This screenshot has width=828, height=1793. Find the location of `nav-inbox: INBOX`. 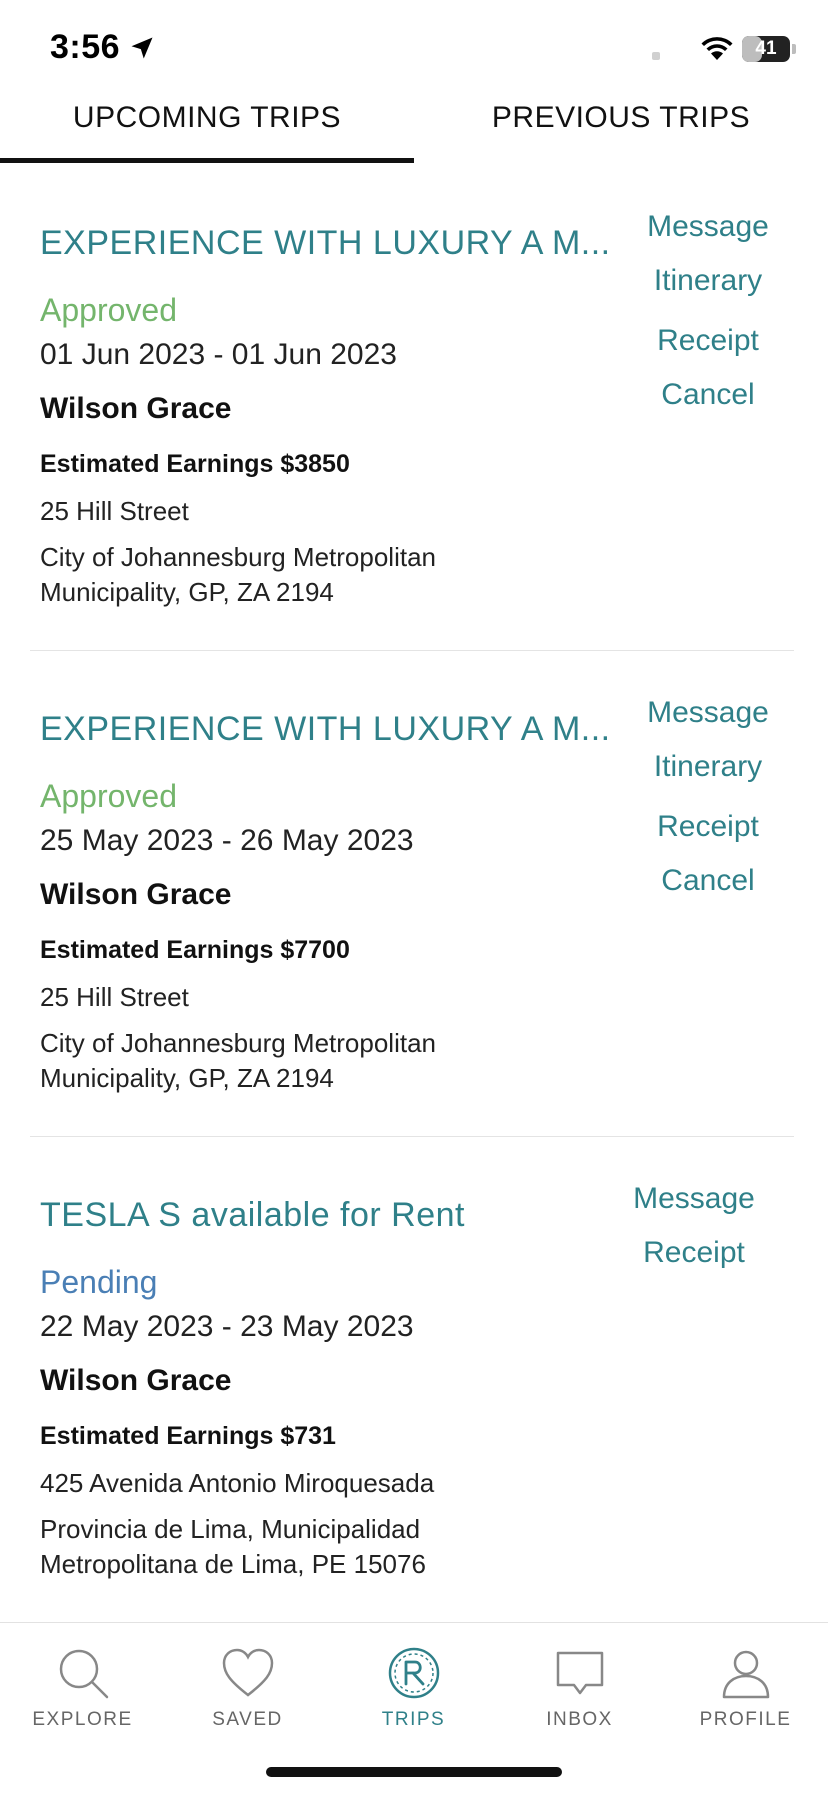

nav-inbox: INBOX is located at coordinates (579, 1683).